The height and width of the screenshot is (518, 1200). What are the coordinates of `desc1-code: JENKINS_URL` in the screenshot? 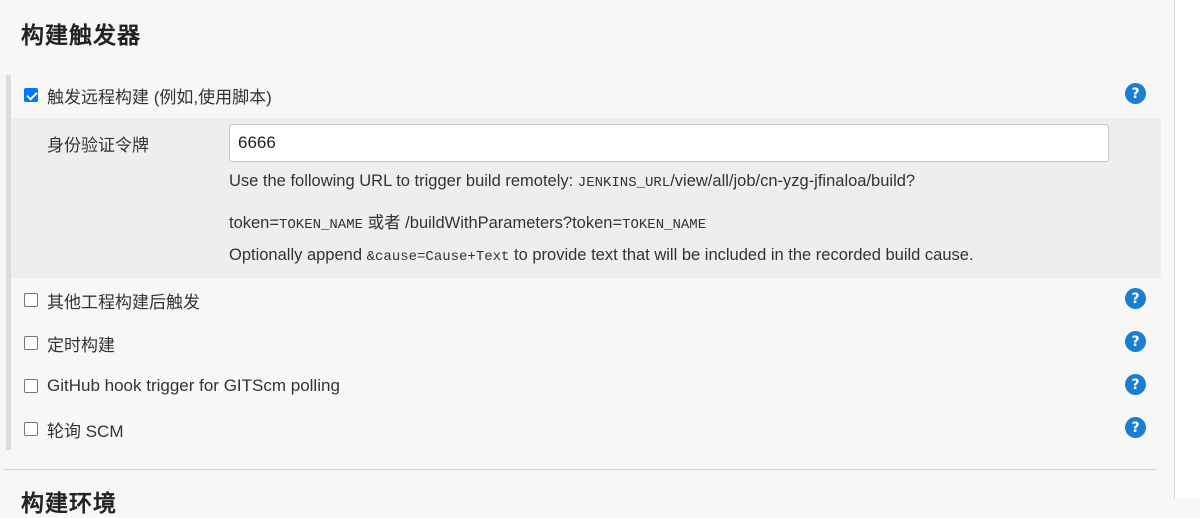 It's located at (624, 183).